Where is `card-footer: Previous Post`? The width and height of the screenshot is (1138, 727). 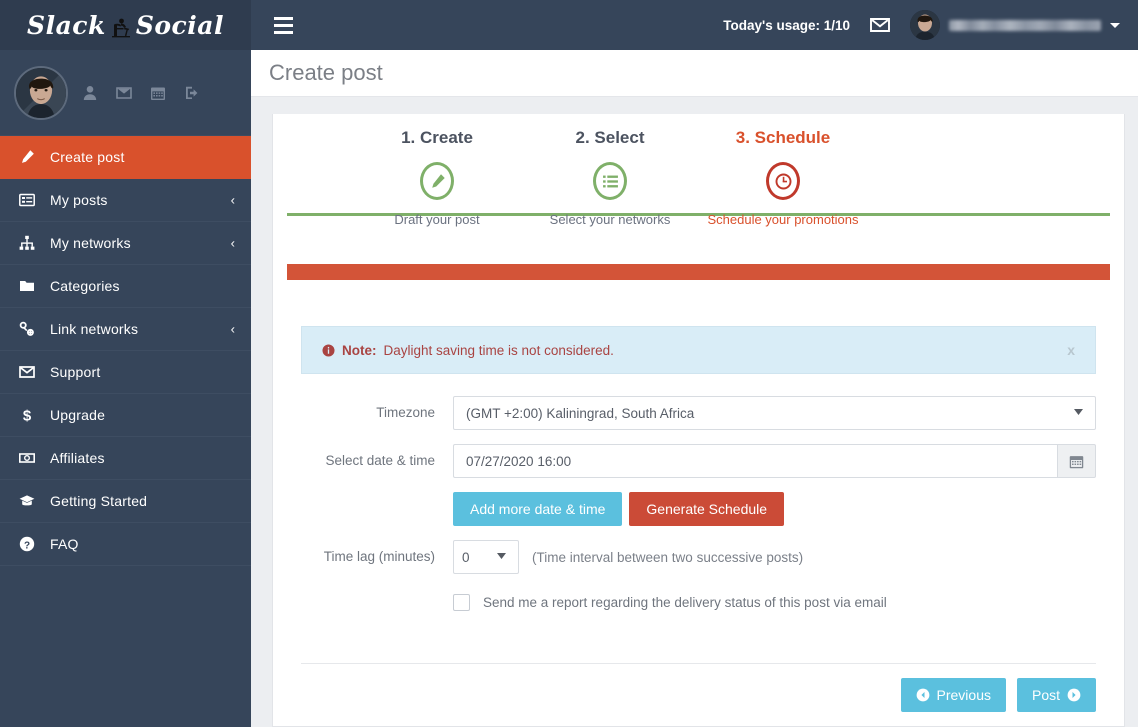 card-footer: Previous Post is located at coordinates (698, 687).